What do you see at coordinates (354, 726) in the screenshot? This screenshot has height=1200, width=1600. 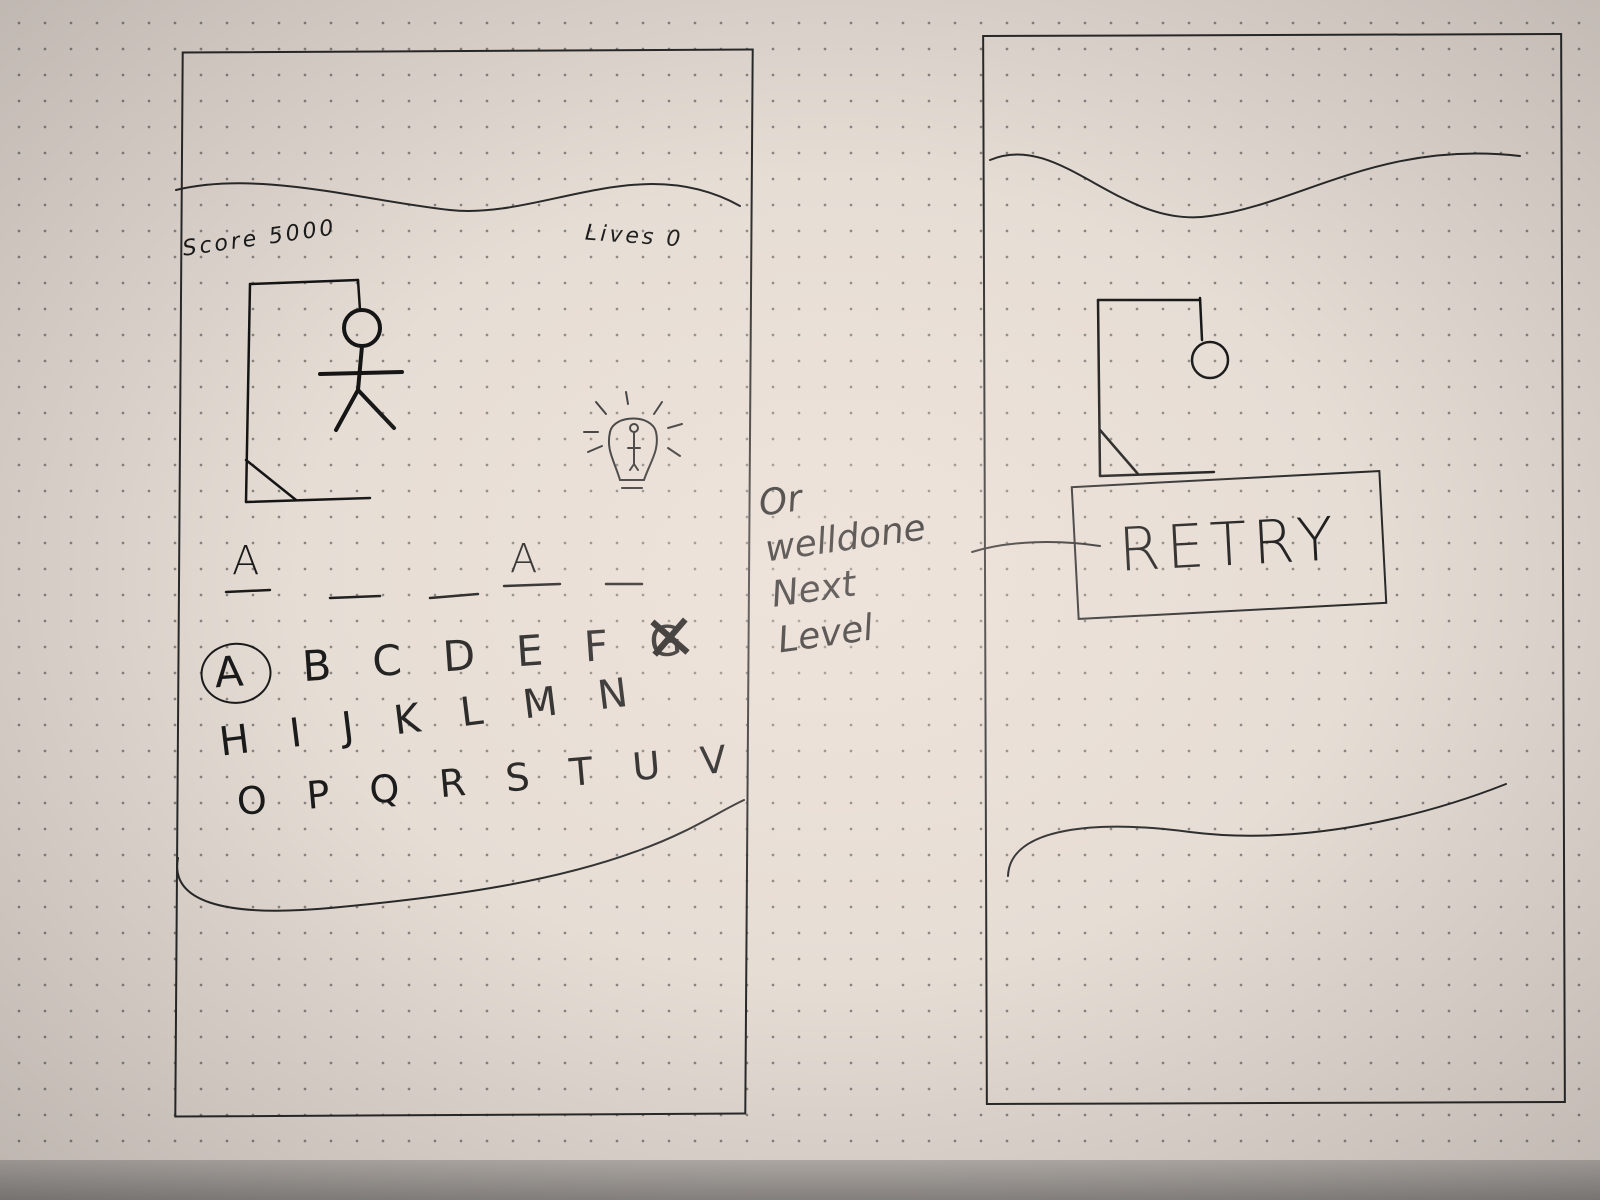 I see `key-j: J` at bounding box center [354, 726].